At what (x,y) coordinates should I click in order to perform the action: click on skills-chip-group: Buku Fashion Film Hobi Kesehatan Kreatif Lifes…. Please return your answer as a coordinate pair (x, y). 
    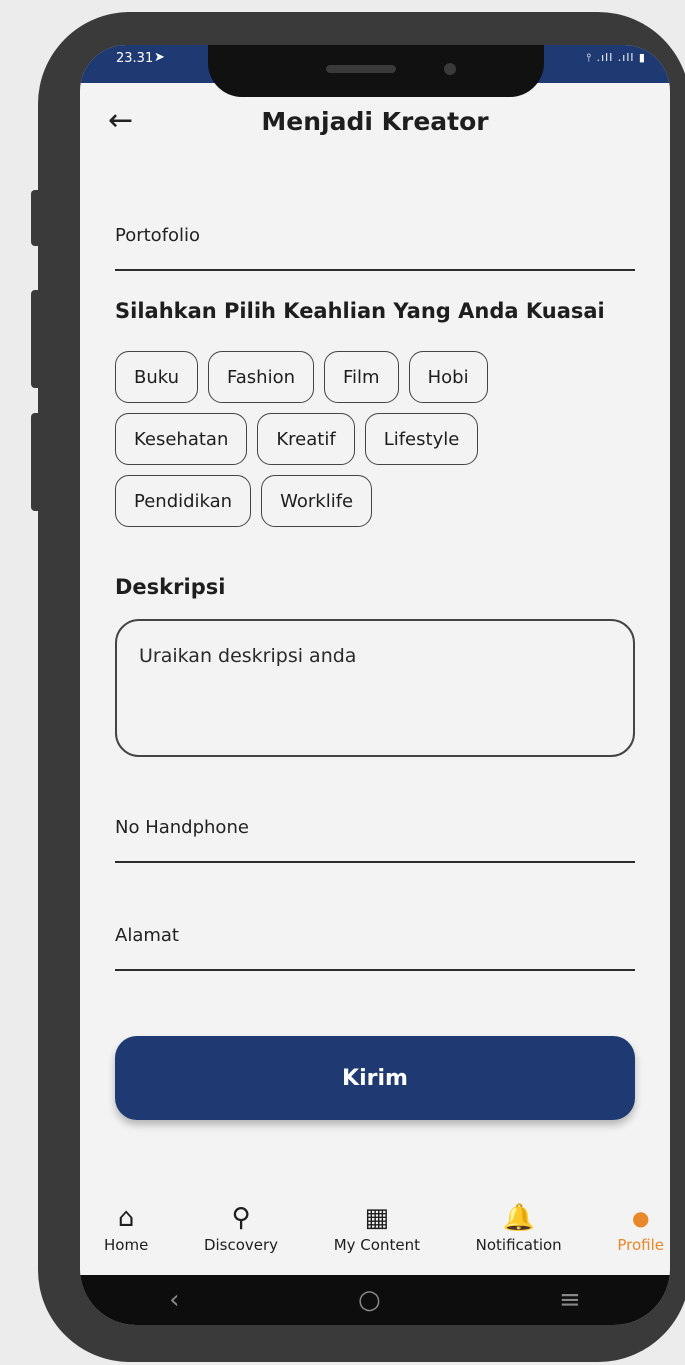
    Looking at the image, I should click on (375, 444).